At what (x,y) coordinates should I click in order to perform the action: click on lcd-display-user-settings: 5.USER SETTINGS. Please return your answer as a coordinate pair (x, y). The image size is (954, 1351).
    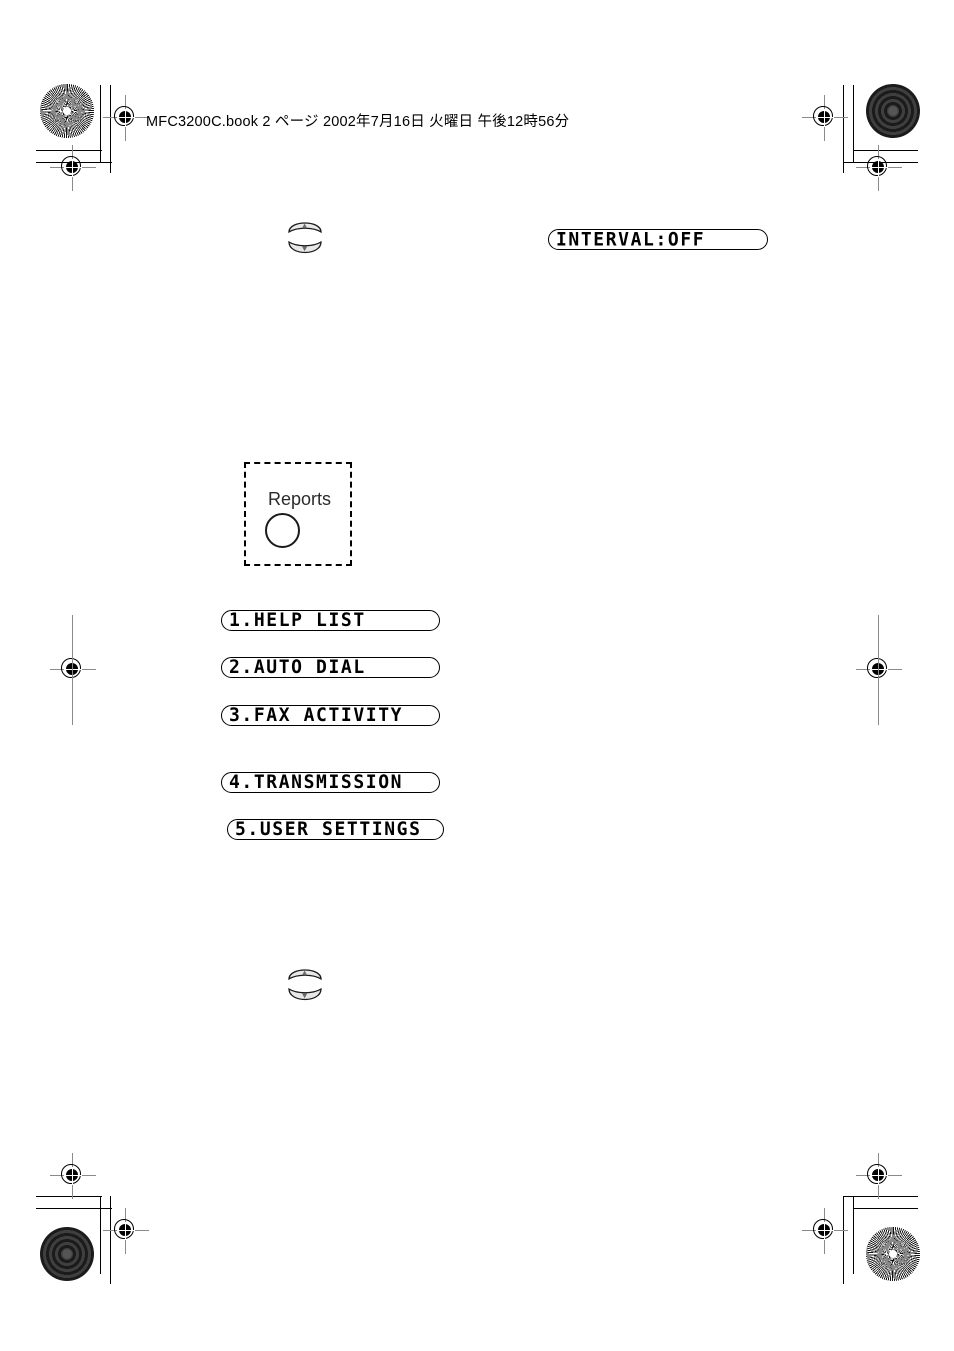
    Looking at the image, I should click on (335, 829).